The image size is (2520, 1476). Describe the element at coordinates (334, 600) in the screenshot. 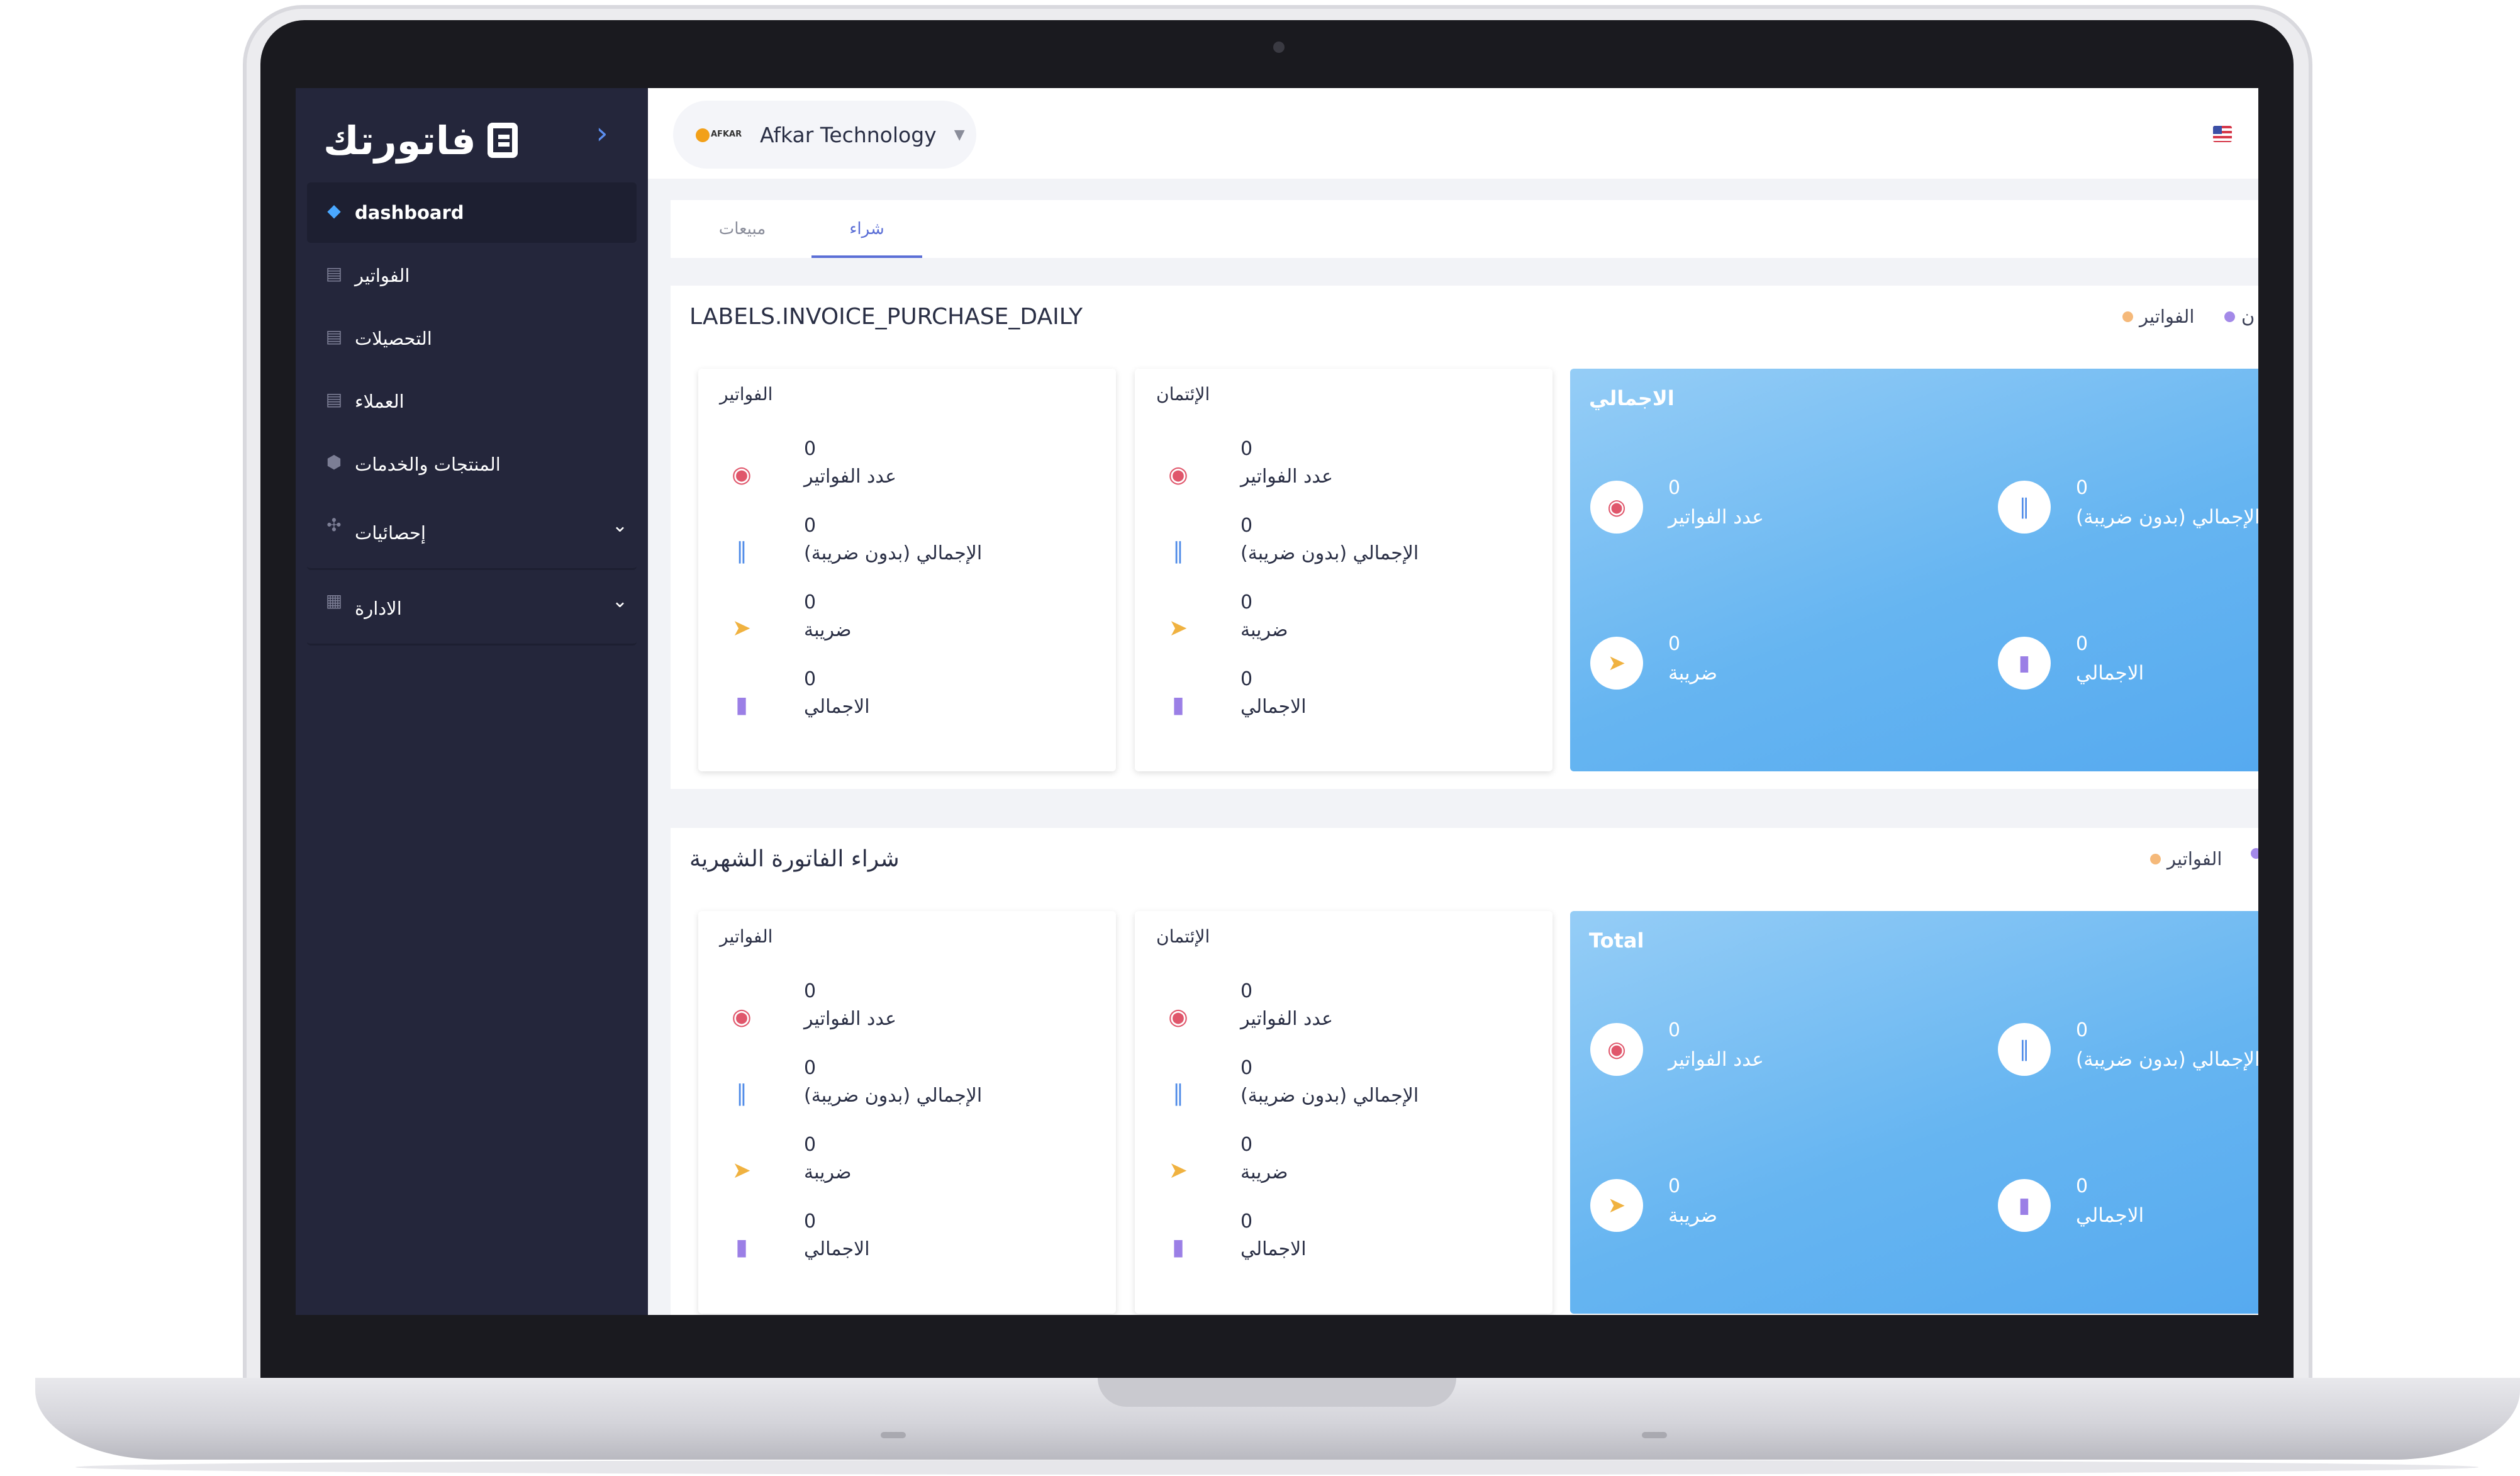

I see `grid-icon: ▦` at that location.